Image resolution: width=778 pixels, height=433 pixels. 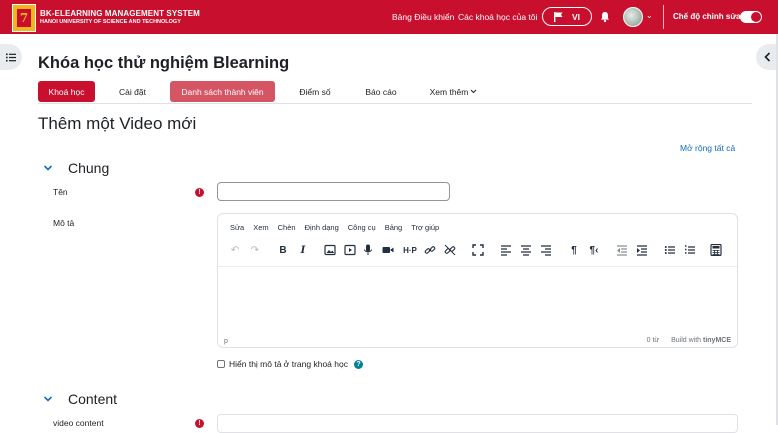 I want to click on section-general-title: Chung, so click(x=89, y=168).